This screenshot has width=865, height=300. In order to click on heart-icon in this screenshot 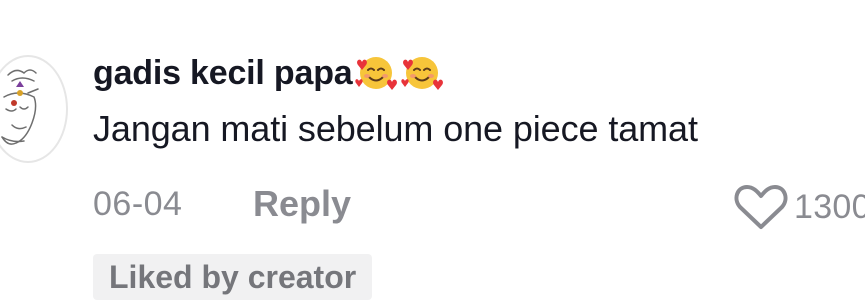, I will do `click(761, 207)`.